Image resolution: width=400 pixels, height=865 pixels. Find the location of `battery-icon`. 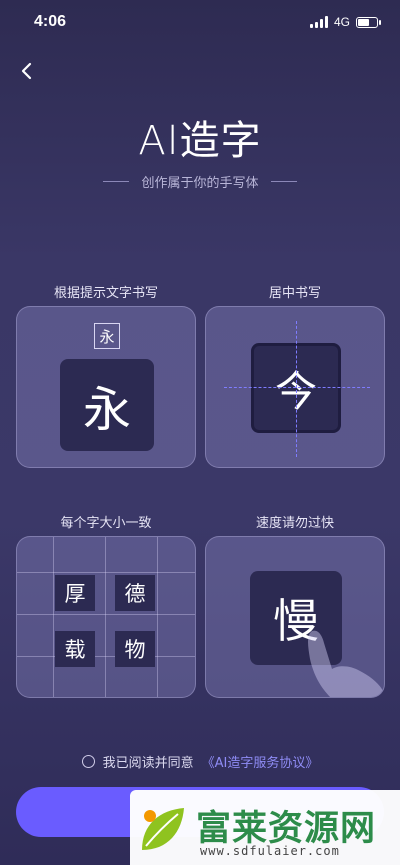

battery-icon is located at coordinates (368, 22).